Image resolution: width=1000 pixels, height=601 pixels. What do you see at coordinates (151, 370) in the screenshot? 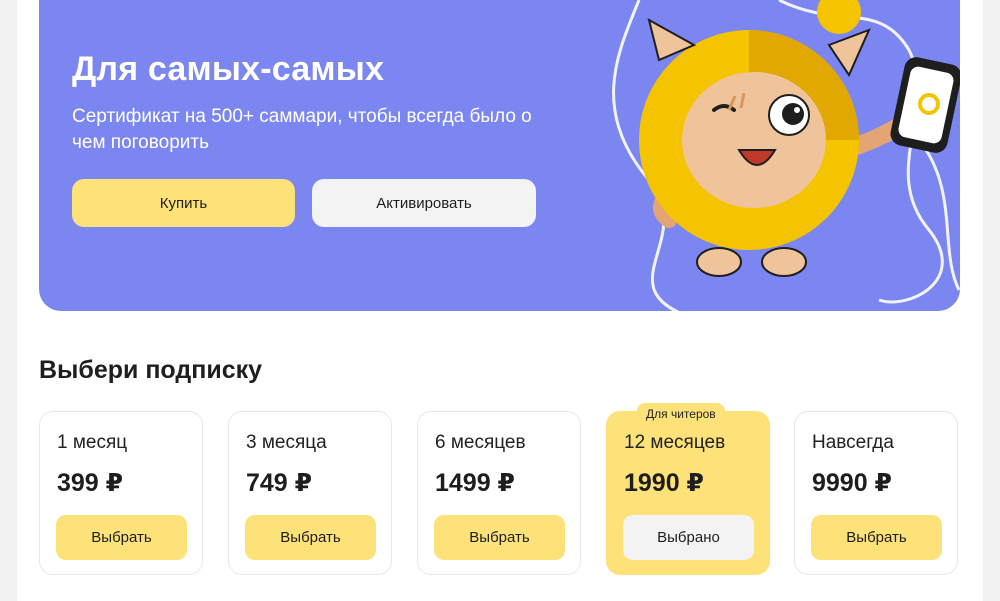
I see `section-title: Выбери подписку` at bounding box center [151, 370].